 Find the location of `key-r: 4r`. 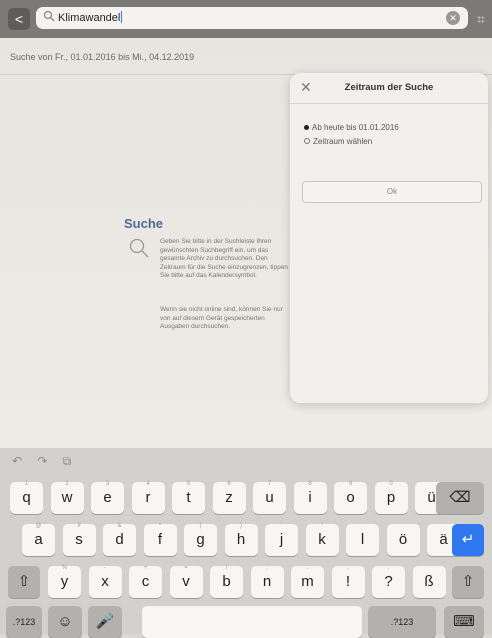

key-r: 4r is located at coordinates (148, 497).